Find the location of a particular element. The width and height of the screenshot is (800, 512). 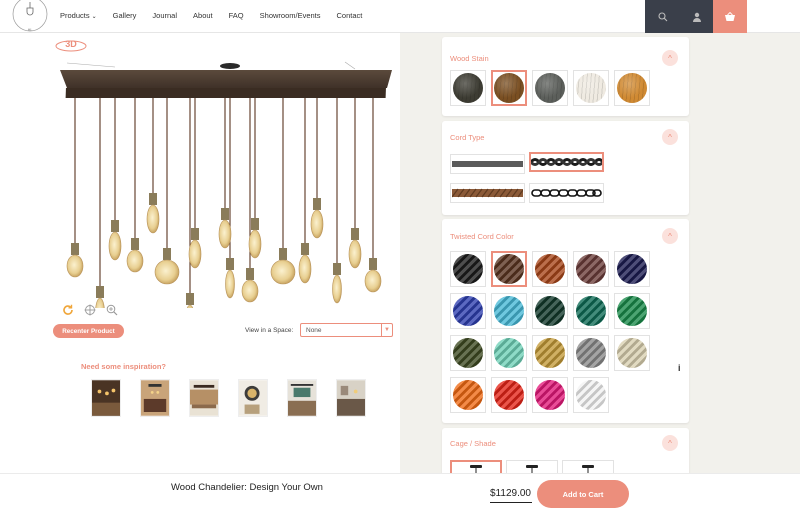

recenter-product-button: Recenter Product is located at coordinates (88, 331).